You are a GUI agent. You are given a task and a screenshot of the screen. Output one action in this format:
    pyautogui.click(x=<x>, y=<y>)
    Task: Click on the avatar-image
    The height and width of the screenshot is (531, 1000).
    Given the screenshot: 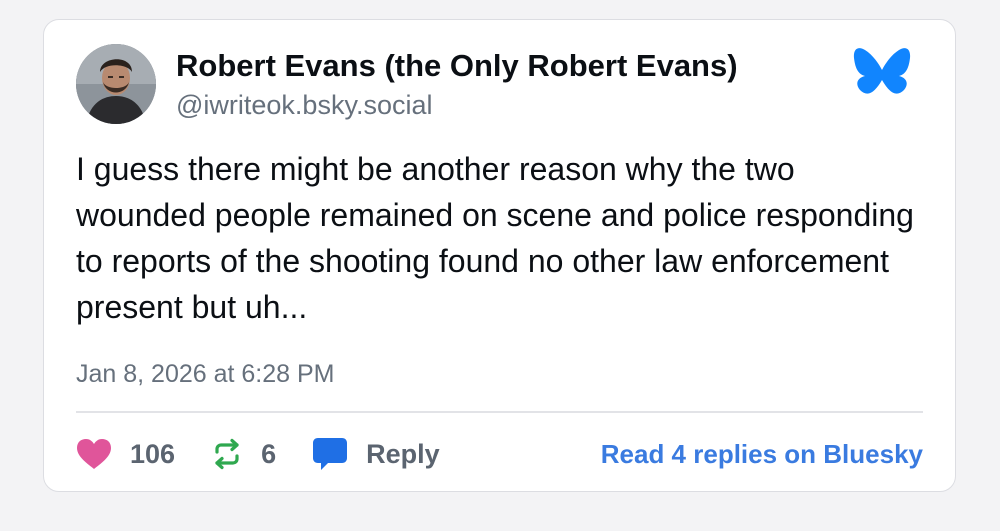 What is the action you would take?
    pyautogui.click(x=116, y=84)
    